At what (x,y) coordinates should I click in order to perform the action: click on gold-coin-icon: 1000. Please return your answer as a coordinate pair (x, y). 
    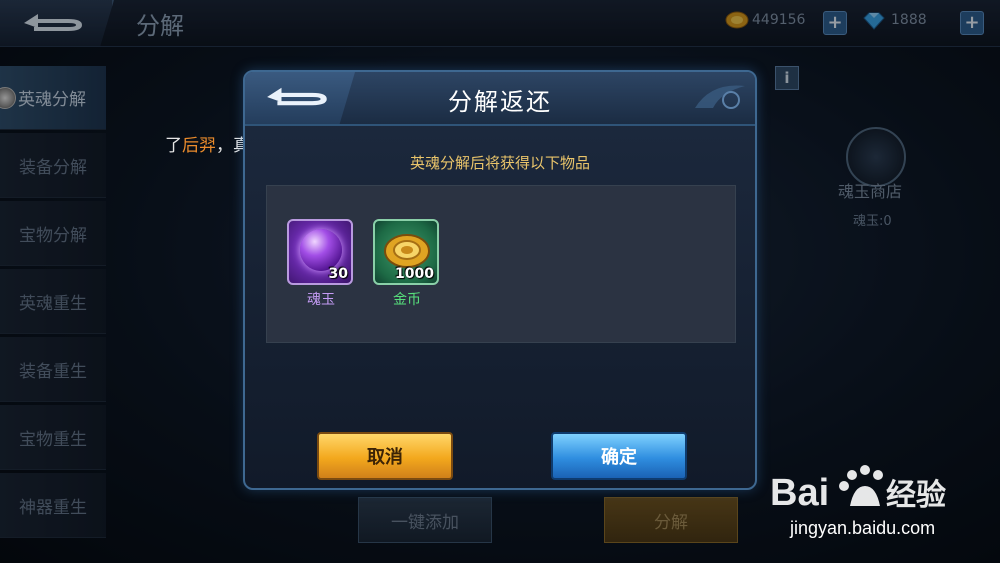
    Looking at the image, I should click on (406, 252).